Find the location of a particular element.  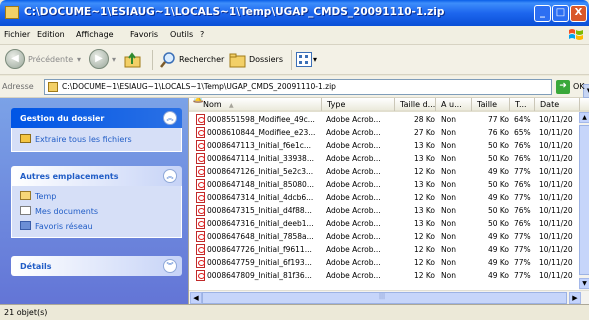

documents-folder-icon is located at coordinates (25, 210).